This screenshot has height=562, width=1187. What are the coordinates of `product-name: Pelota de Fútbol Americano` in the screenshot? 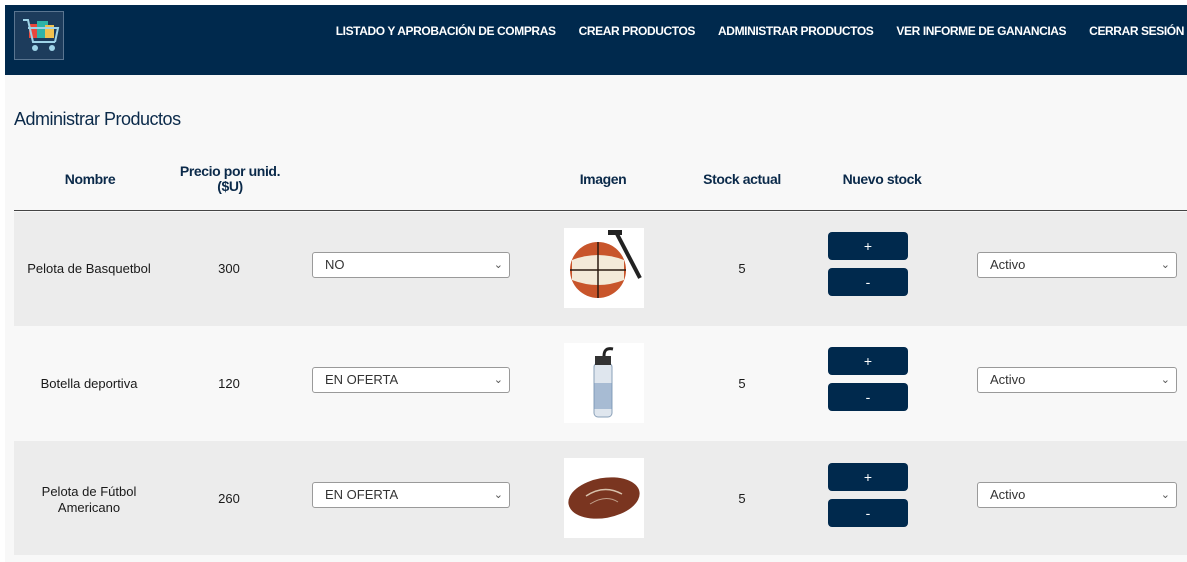 It's located at (89, 499).